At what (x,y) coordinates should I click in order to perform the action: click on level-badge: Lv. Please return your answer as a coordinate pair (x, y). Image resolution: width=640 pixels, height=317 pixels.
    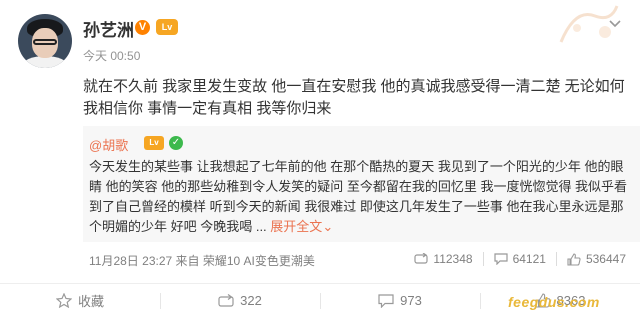
    Looking at the image, I should click on (167, 27).